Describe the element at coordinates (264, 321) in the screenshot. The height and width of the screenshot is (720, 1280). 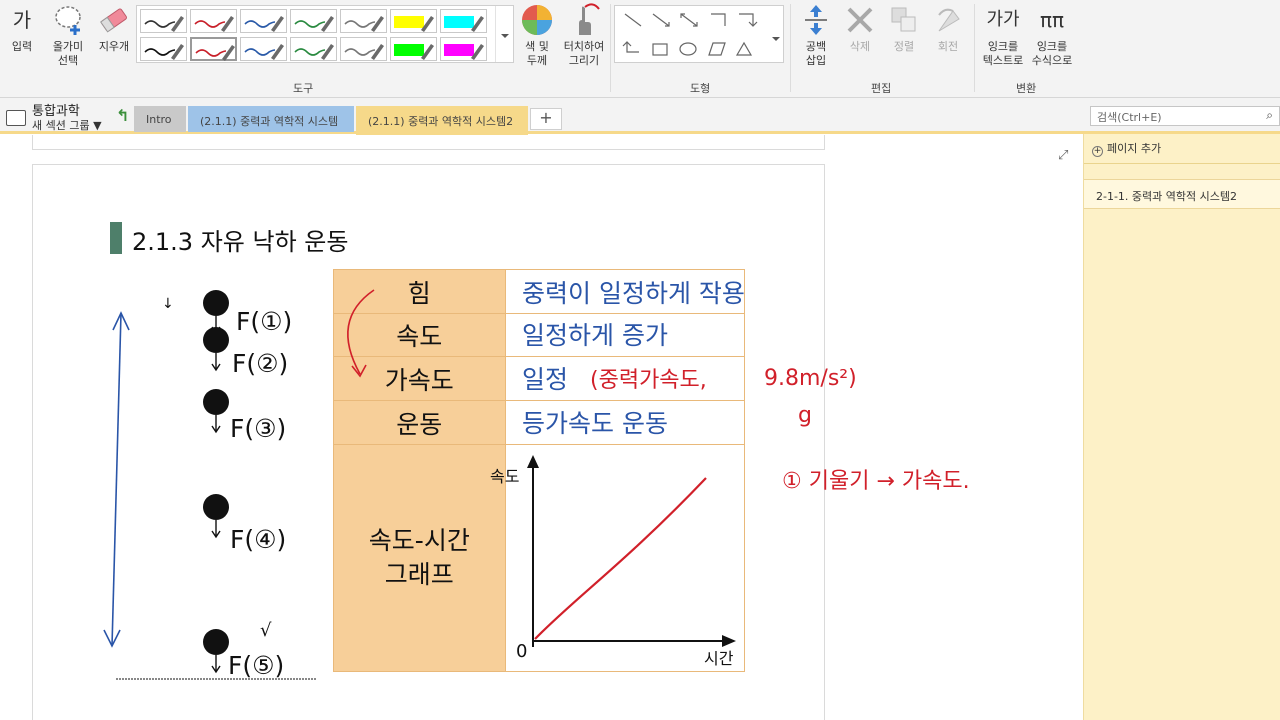
I see `force-label: F(①)` at that location.